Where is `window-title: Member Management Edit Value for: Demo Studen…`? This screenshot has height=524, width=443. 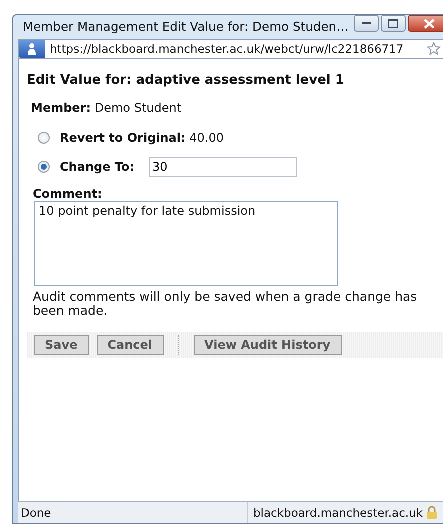
window-title: Member Management Edit Value for: Demo Studen… is located at coordinates (186, 27).